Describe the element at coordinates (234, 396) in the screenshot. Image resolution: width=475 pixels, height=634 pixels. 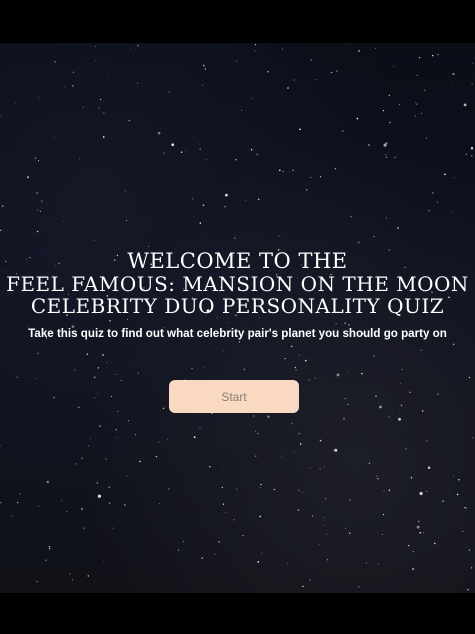
I see `start-button: Start` at that location.